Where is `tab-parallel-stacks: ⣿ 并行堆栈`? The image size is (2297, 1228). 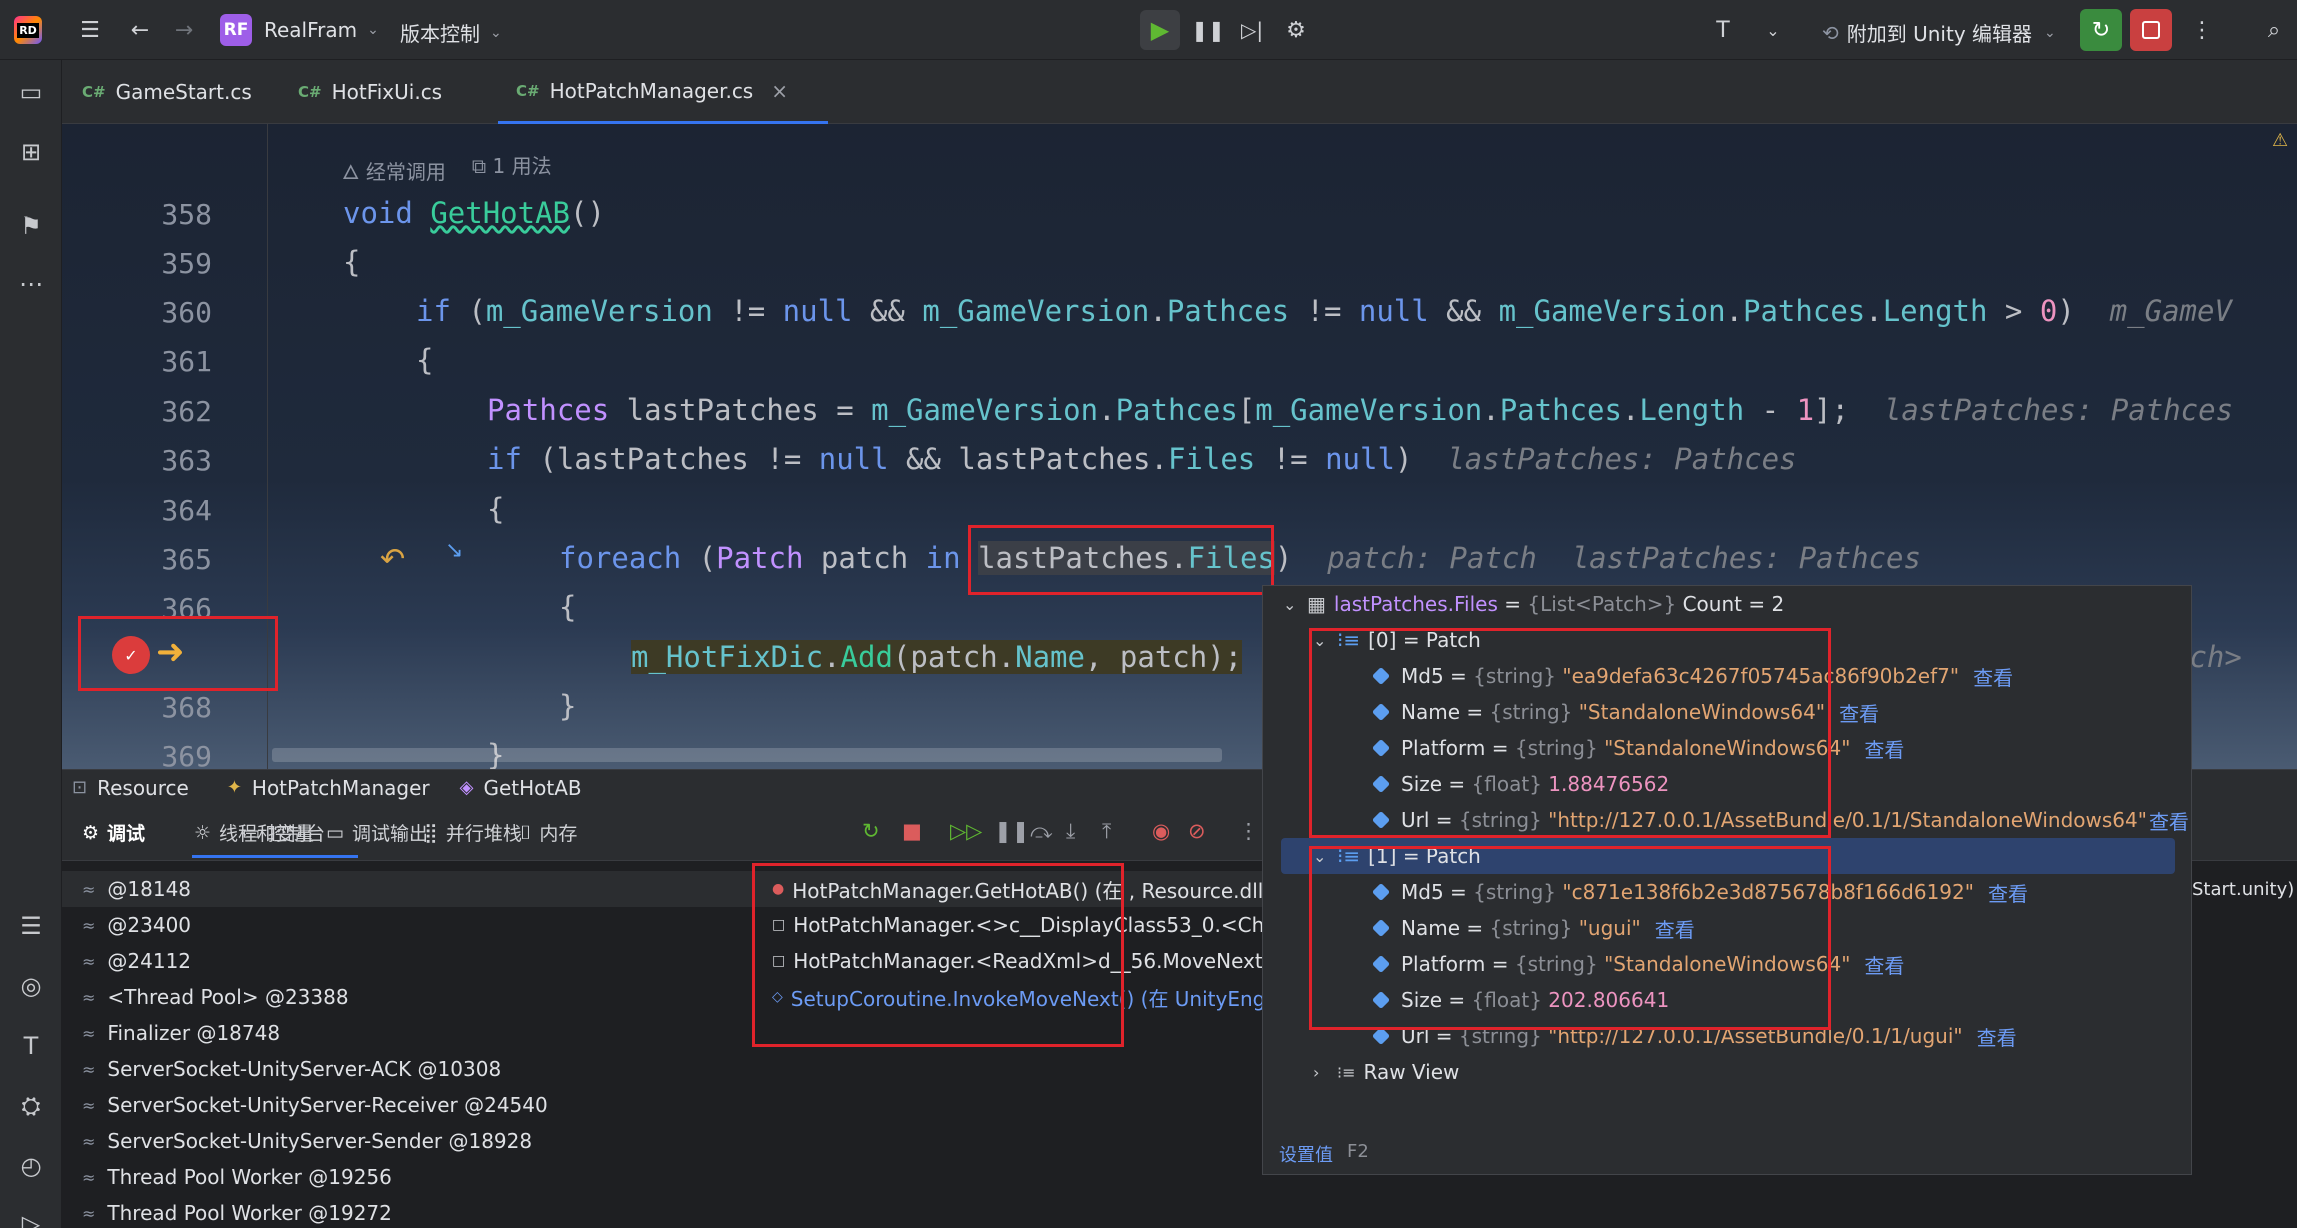 tab-parallel-stacks: ⣿ 并行堆栈 is located at coordinates (473, 832).